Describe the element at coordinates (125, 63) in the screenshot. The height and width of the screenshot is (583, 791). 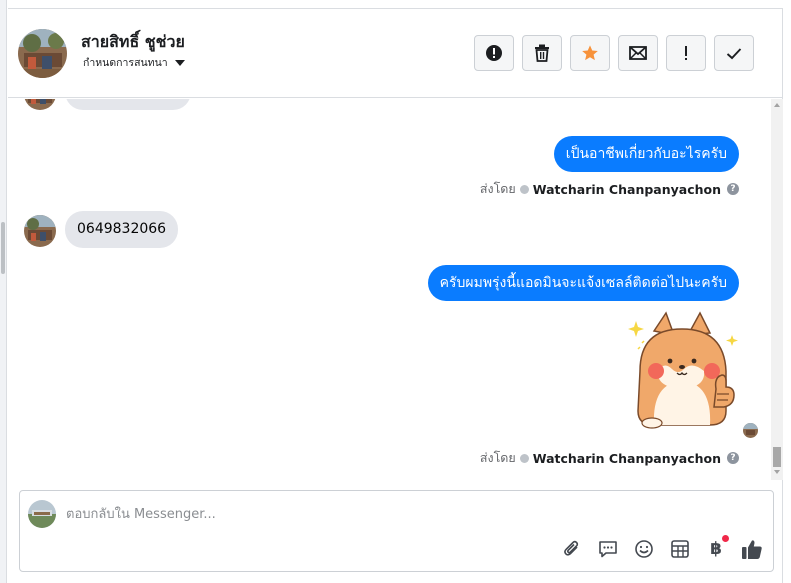
I see `conversation-settings-label: กำหนดการสนทนา` at that location.